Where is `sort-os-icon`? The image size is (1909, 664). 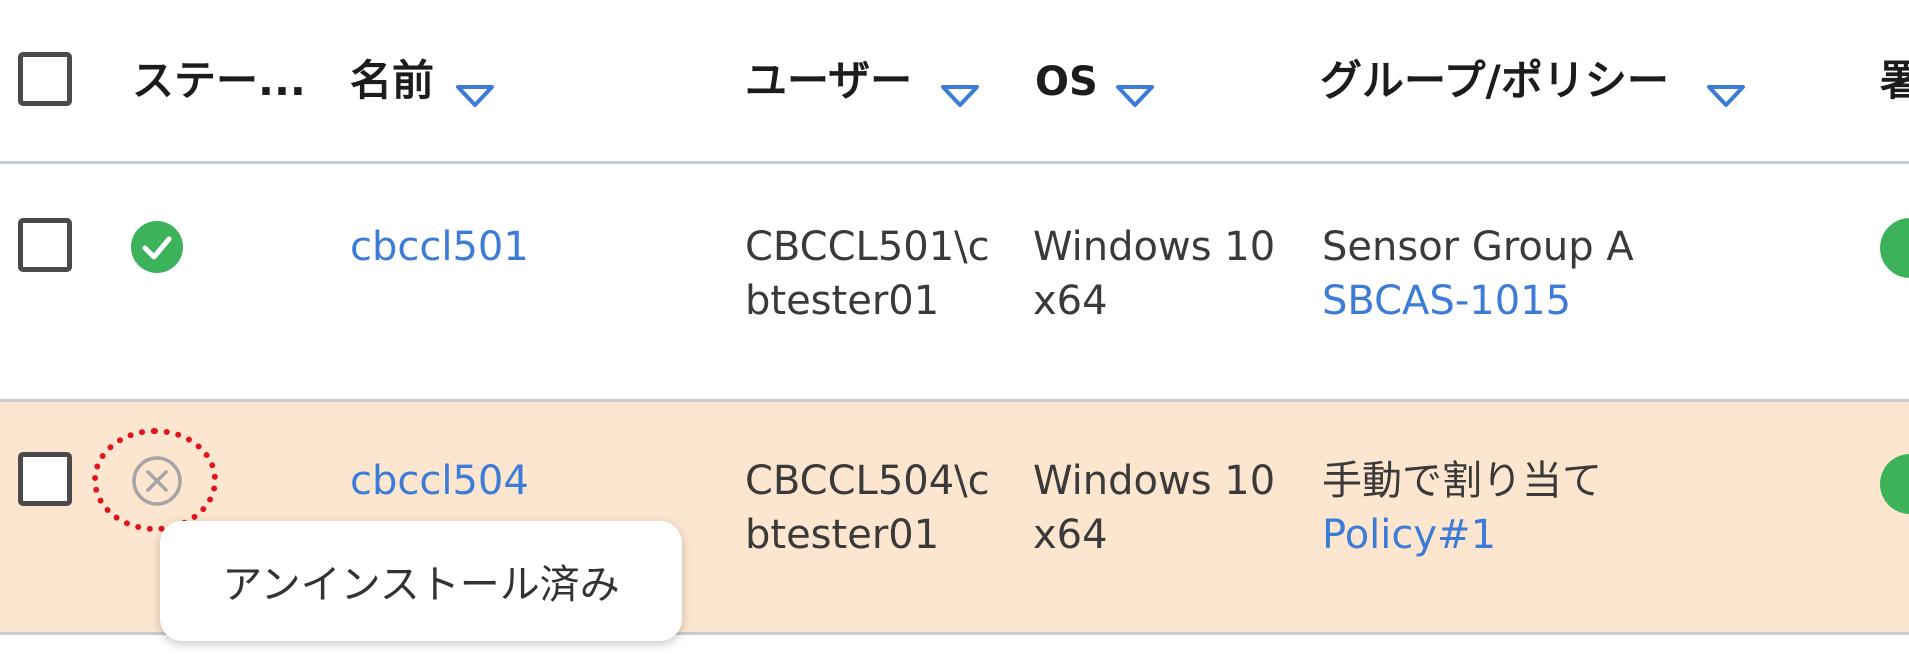 sort-os-icon is located at coordinates (1135, 96).